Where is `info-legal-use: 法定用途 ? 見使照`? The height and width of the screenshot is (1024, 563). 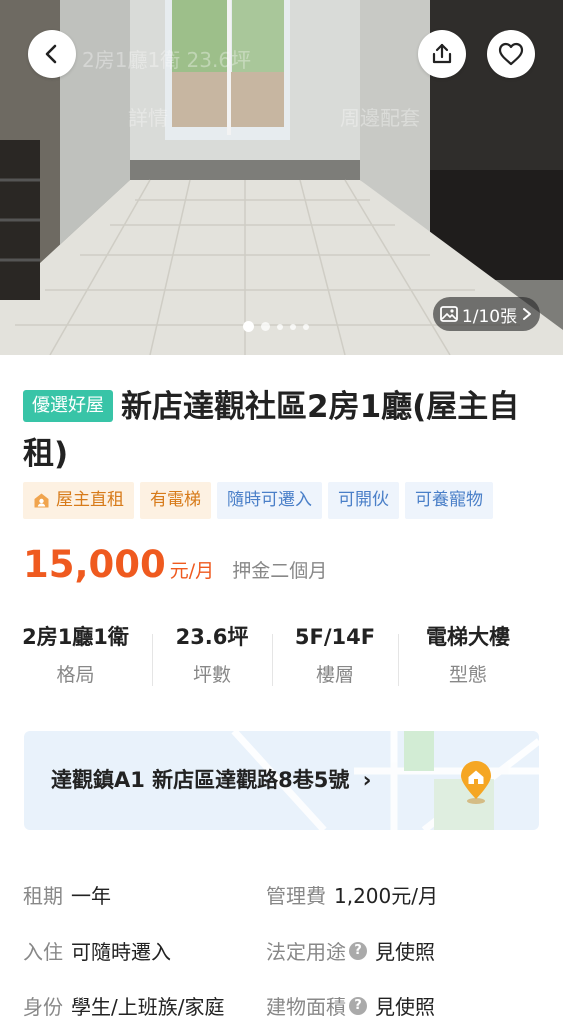 info-legal-use: 法定用途 ? 見使照 is located at coordinates (350, 950).